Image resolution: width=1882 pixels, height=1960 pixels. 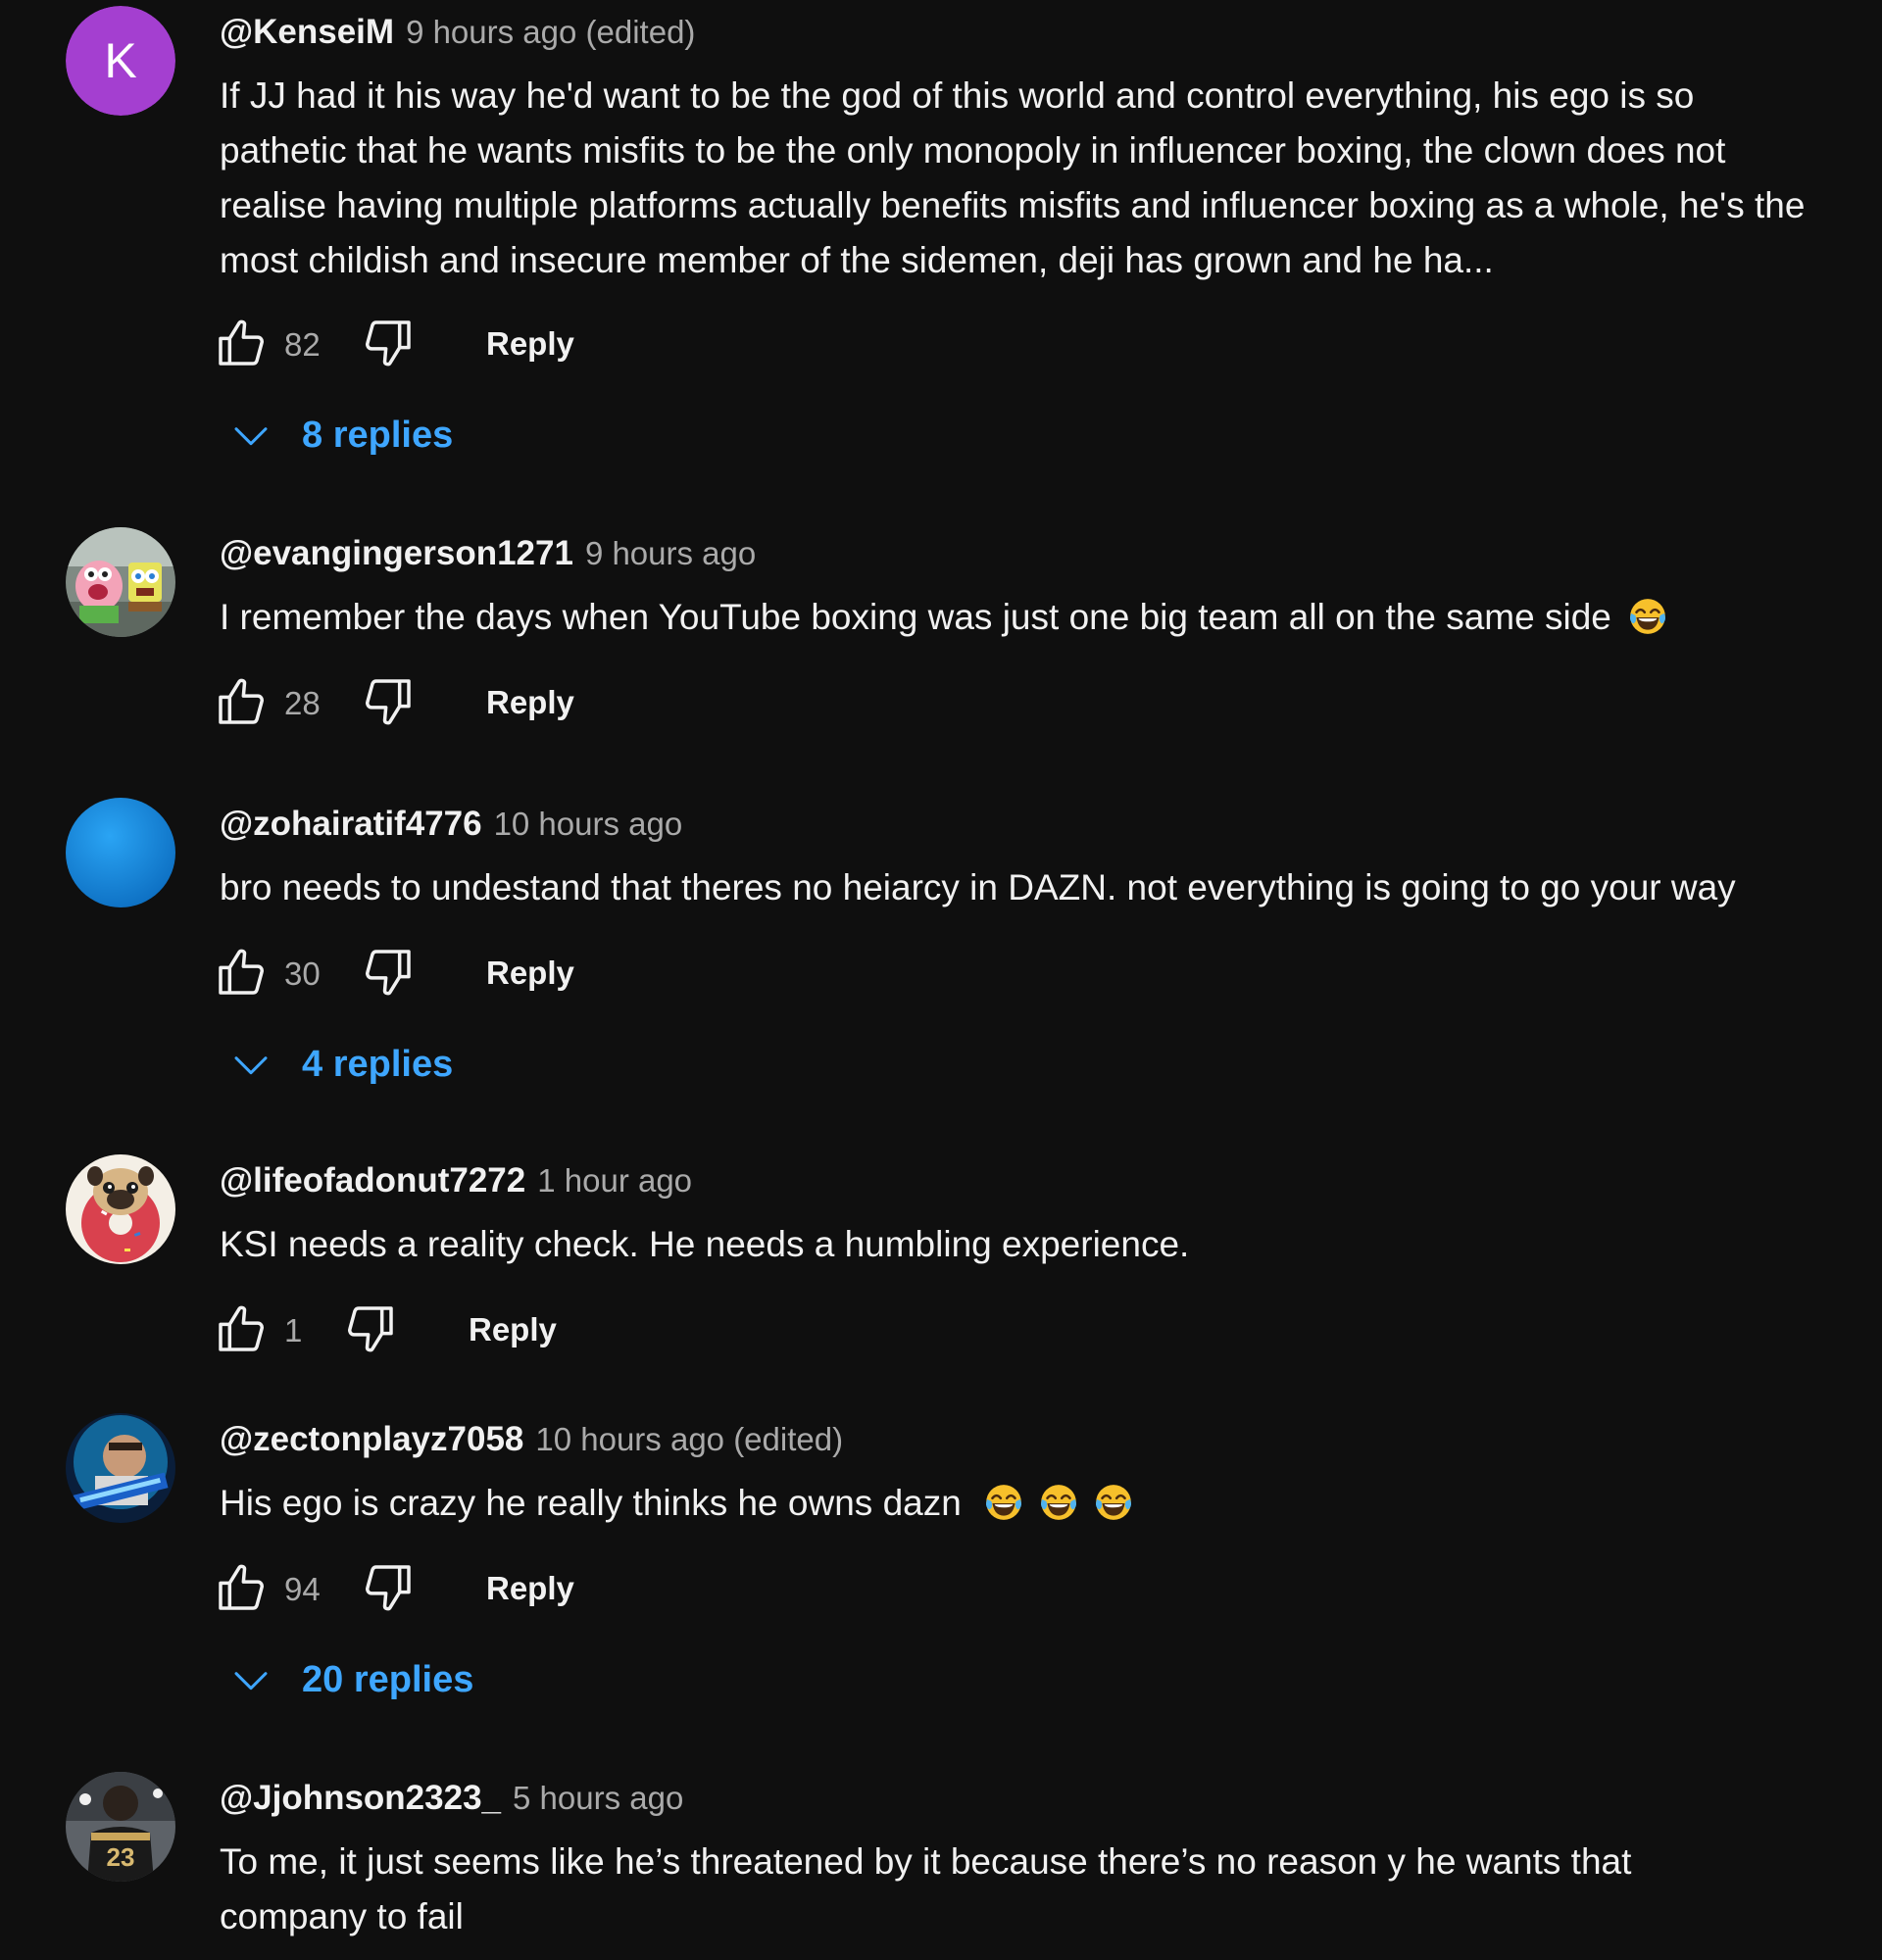 What do you see at coordinates (588, 824) in the screenshot?
I see `comment-time: 10 hours ago` at bounding box center [588, 824].